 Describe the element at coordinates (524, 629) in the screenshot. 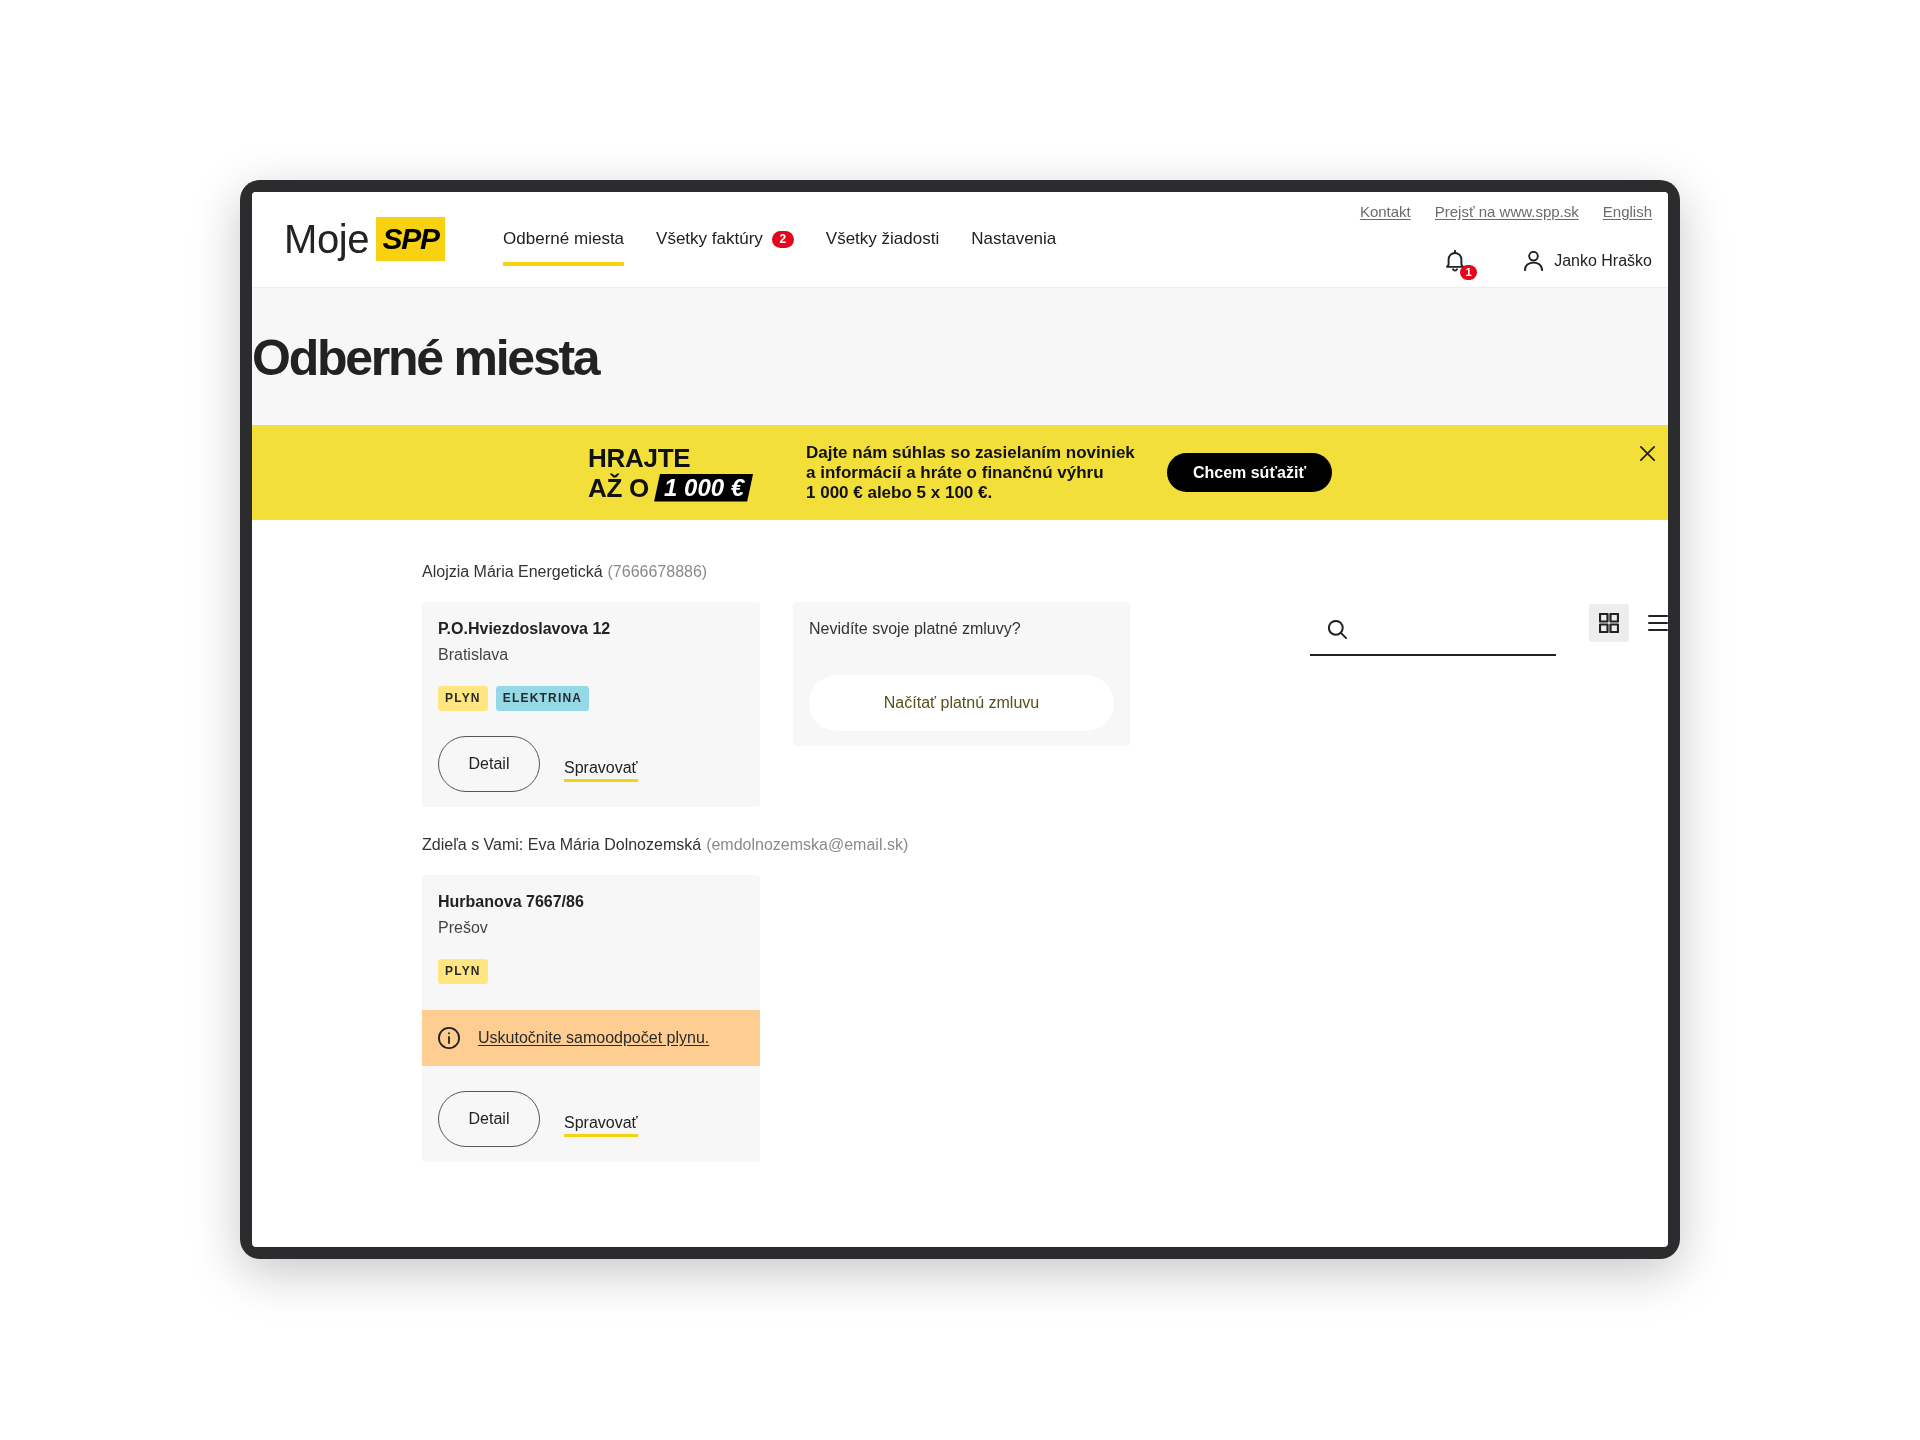

I see `place-address: P.O.Hviezdoslavova 12` at that location.